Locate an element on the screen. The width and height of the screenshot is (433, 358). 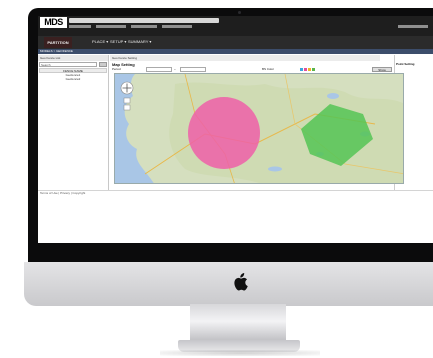
breadcrumb: MODELS > GEOFENCE is located at coordinates (235, 51).